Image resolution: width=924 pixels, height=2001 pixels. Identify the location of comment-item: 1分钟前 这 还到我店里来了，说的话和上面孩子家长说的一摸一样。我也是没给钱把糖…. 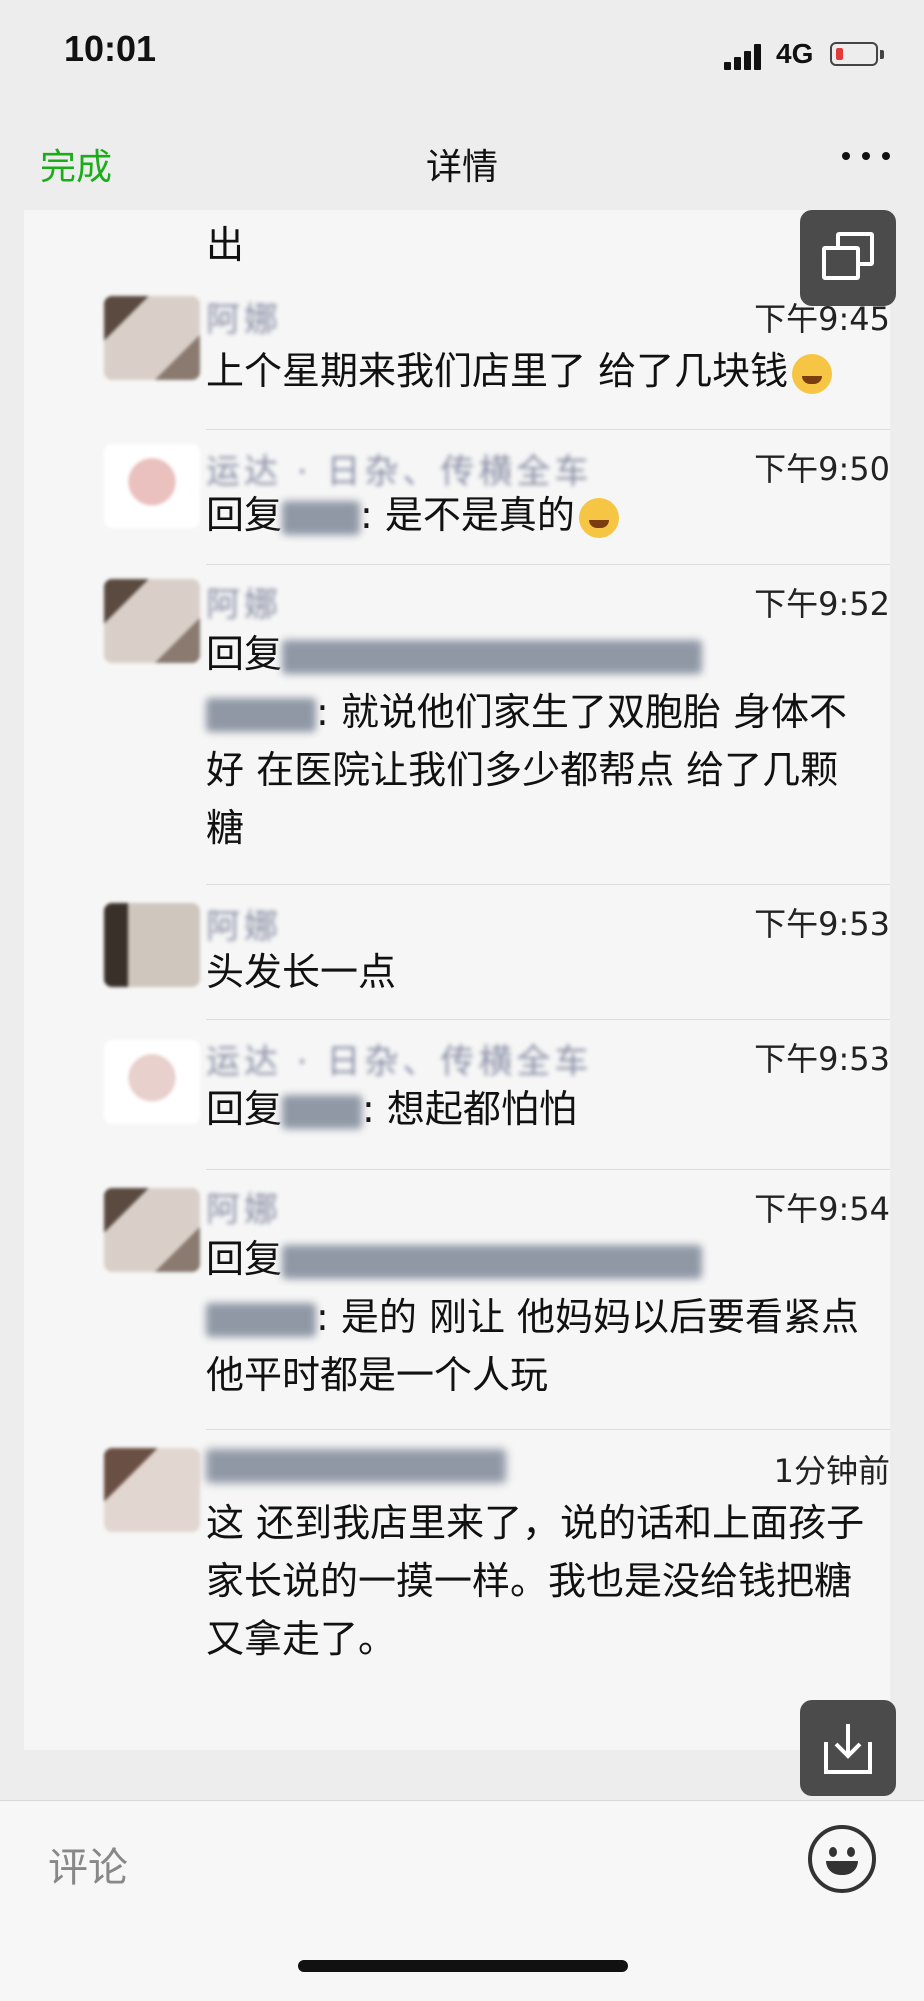
(457, 1590).